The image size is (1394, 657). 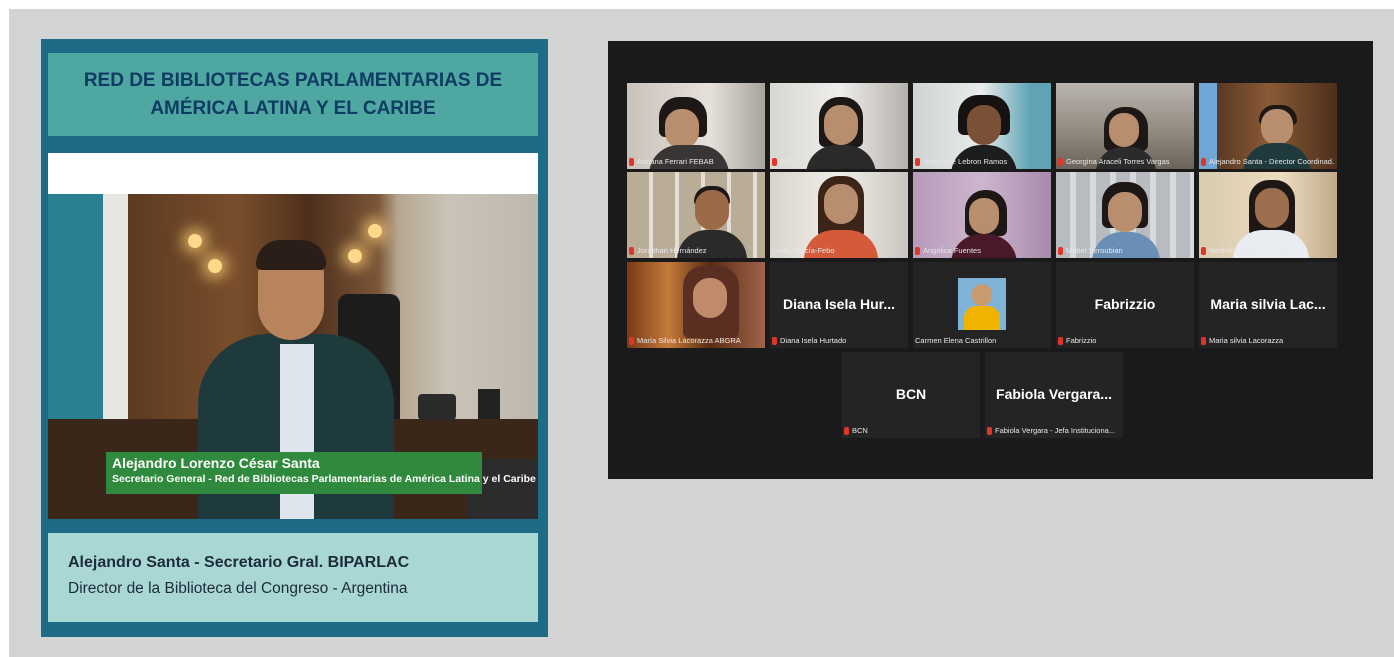 I want to click on participant-tile: Mabel Seroubian, so click(x=1125, y=215).